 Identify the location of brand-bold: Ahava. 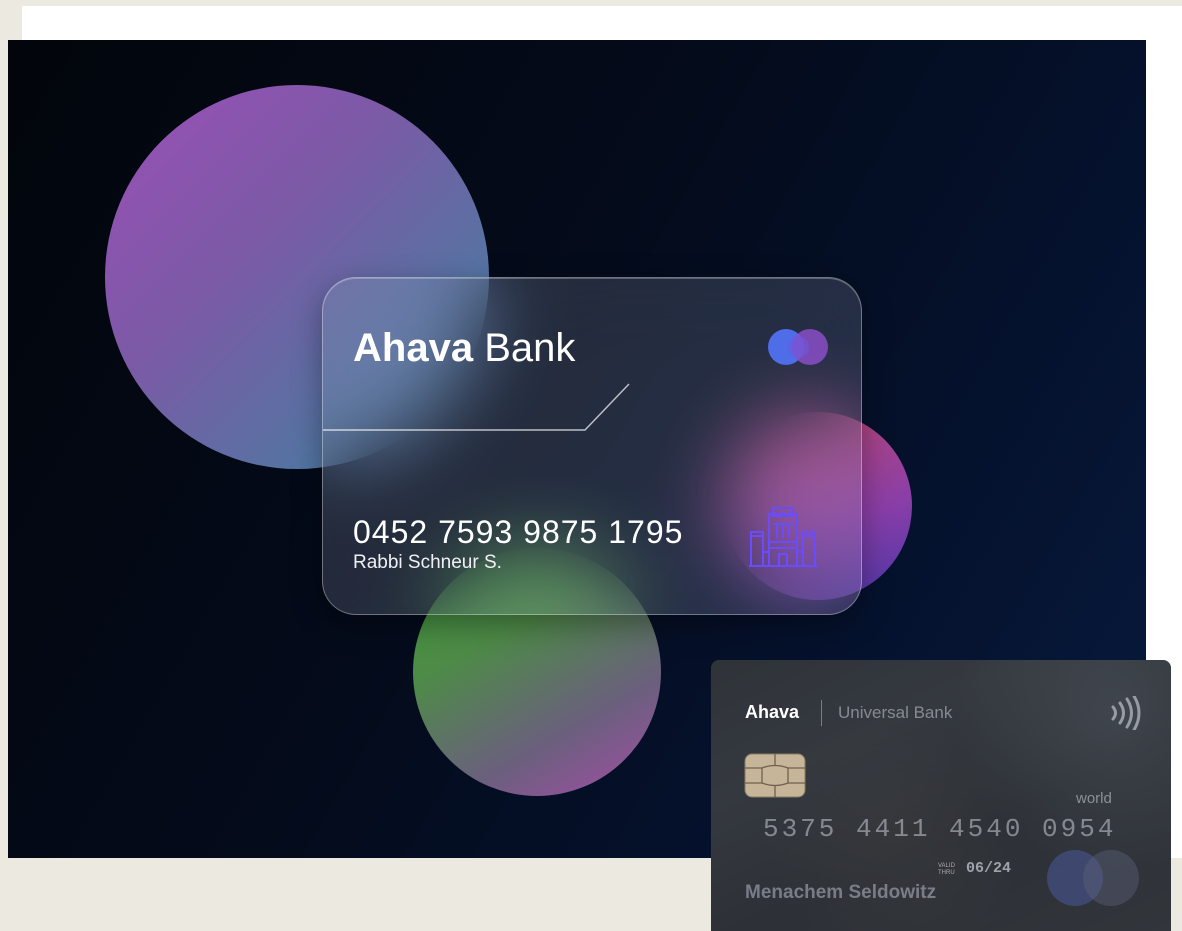
(413, 348).